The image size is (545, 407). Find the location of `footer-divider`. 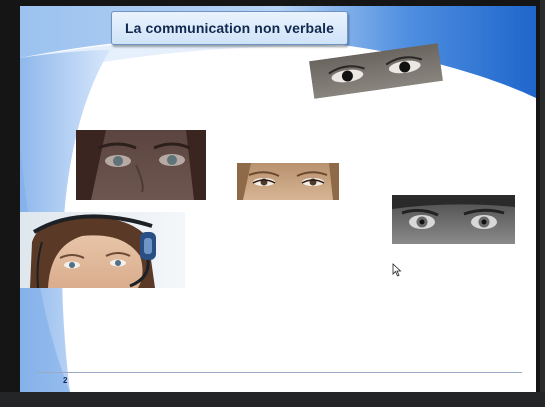

footer-divider is located at coordinates (279, 372).